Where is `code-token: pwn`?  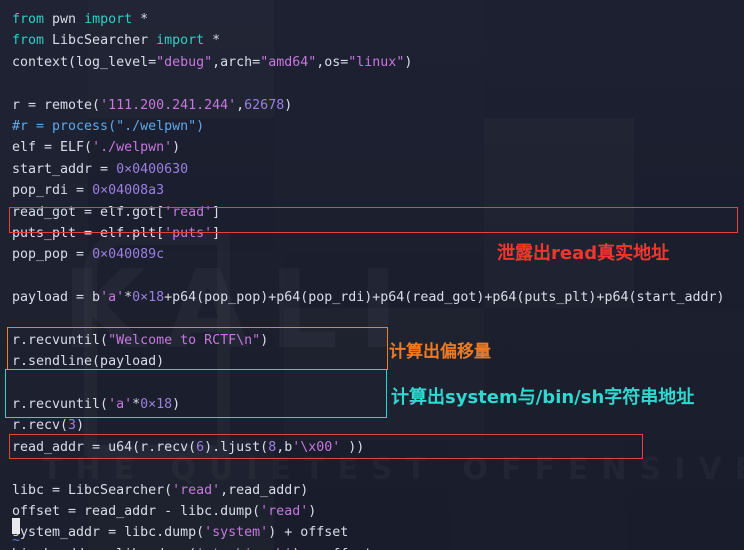 code-token: pwn is located at coordinates (68, 19).